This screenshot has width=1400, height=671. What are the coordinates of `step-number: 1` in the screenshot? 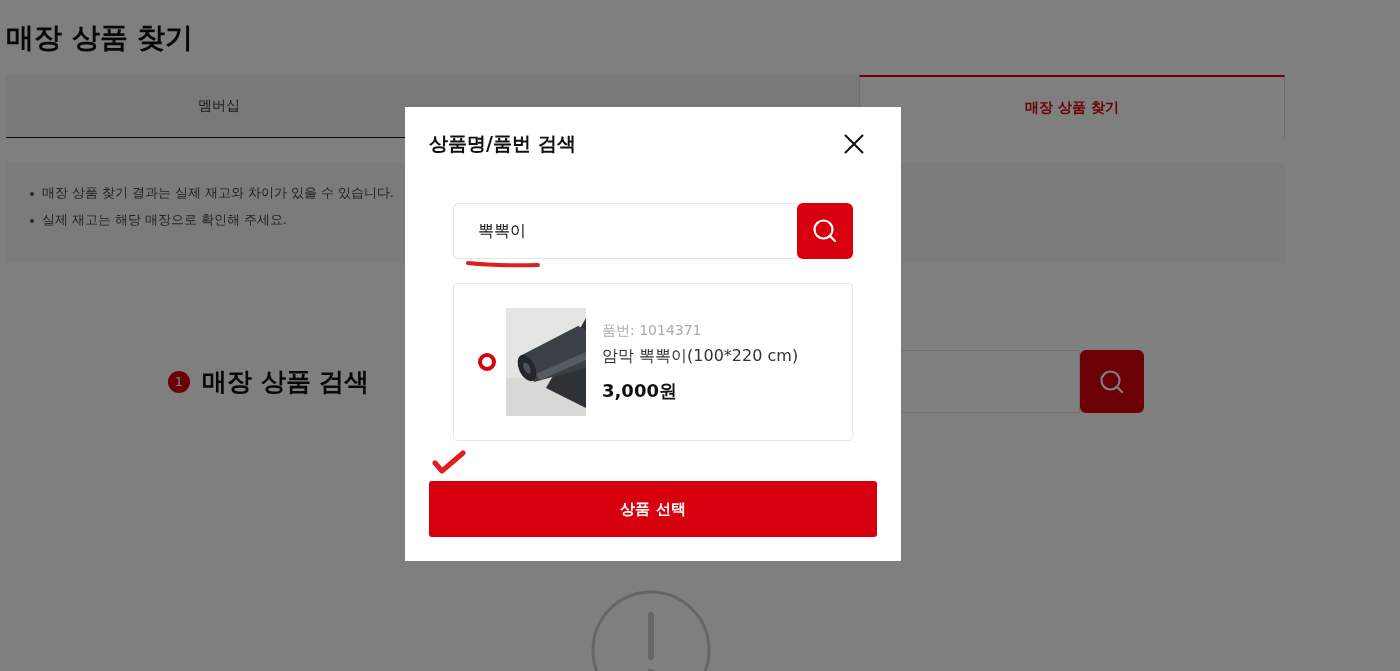 It's located at (179, 381).